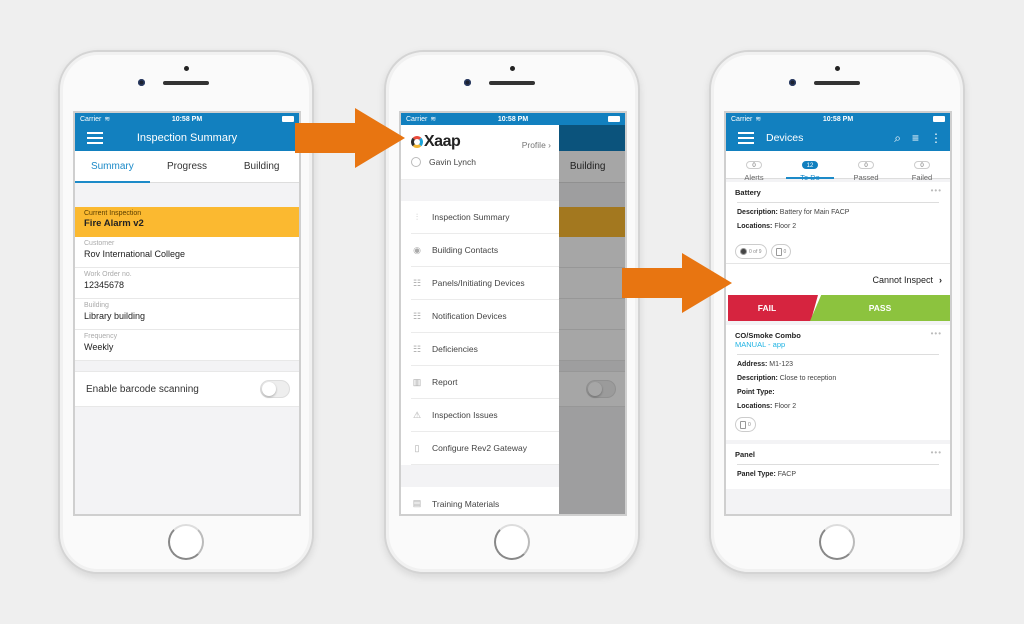 Image resolution: width=1024 pixels, height=624 pixels. Describe the element at coordinates (455, 349) in the screenshot. I see `menu-item-label: Deficiencies` at that location.